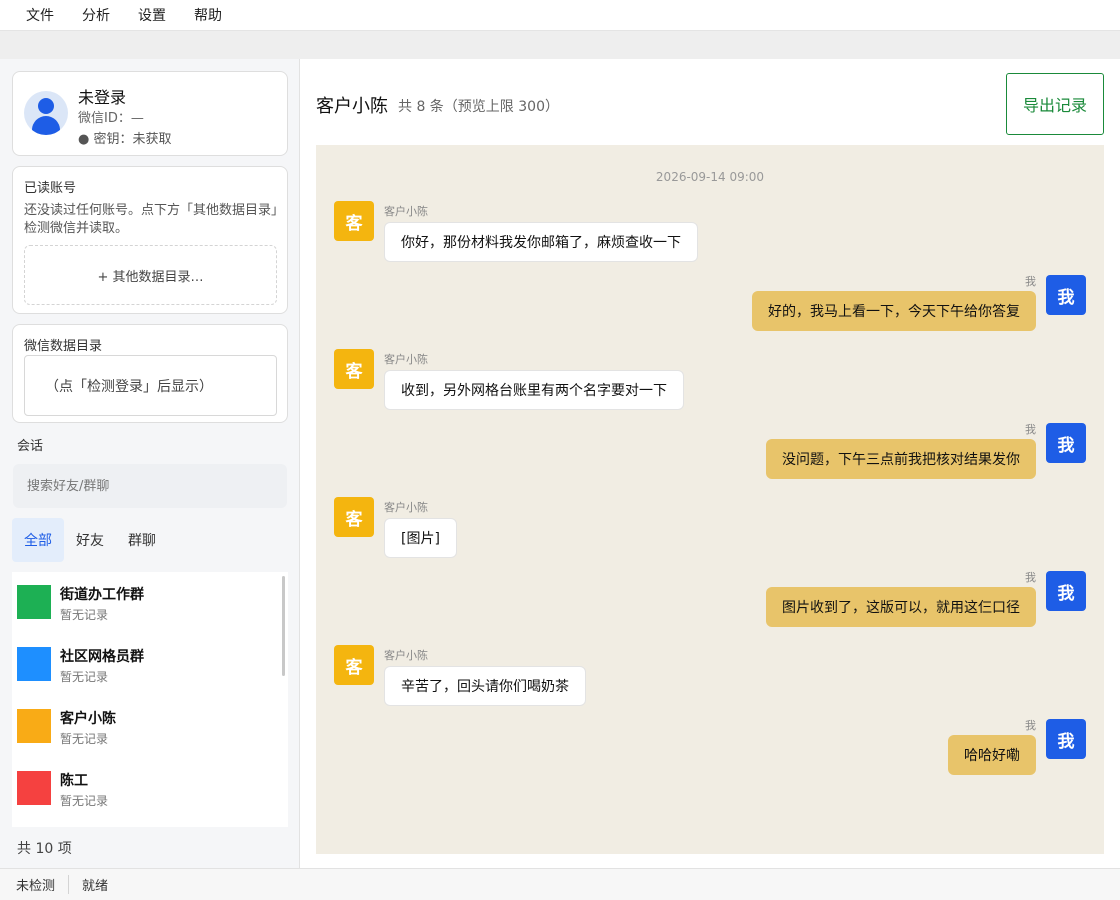 This screenshot has height=900, width=1120. Describe the element at coordinates (534, 390) in the screenshot. I see `message-bubble: 收到，另外网格台账里有两个名字要对一下` at that location.